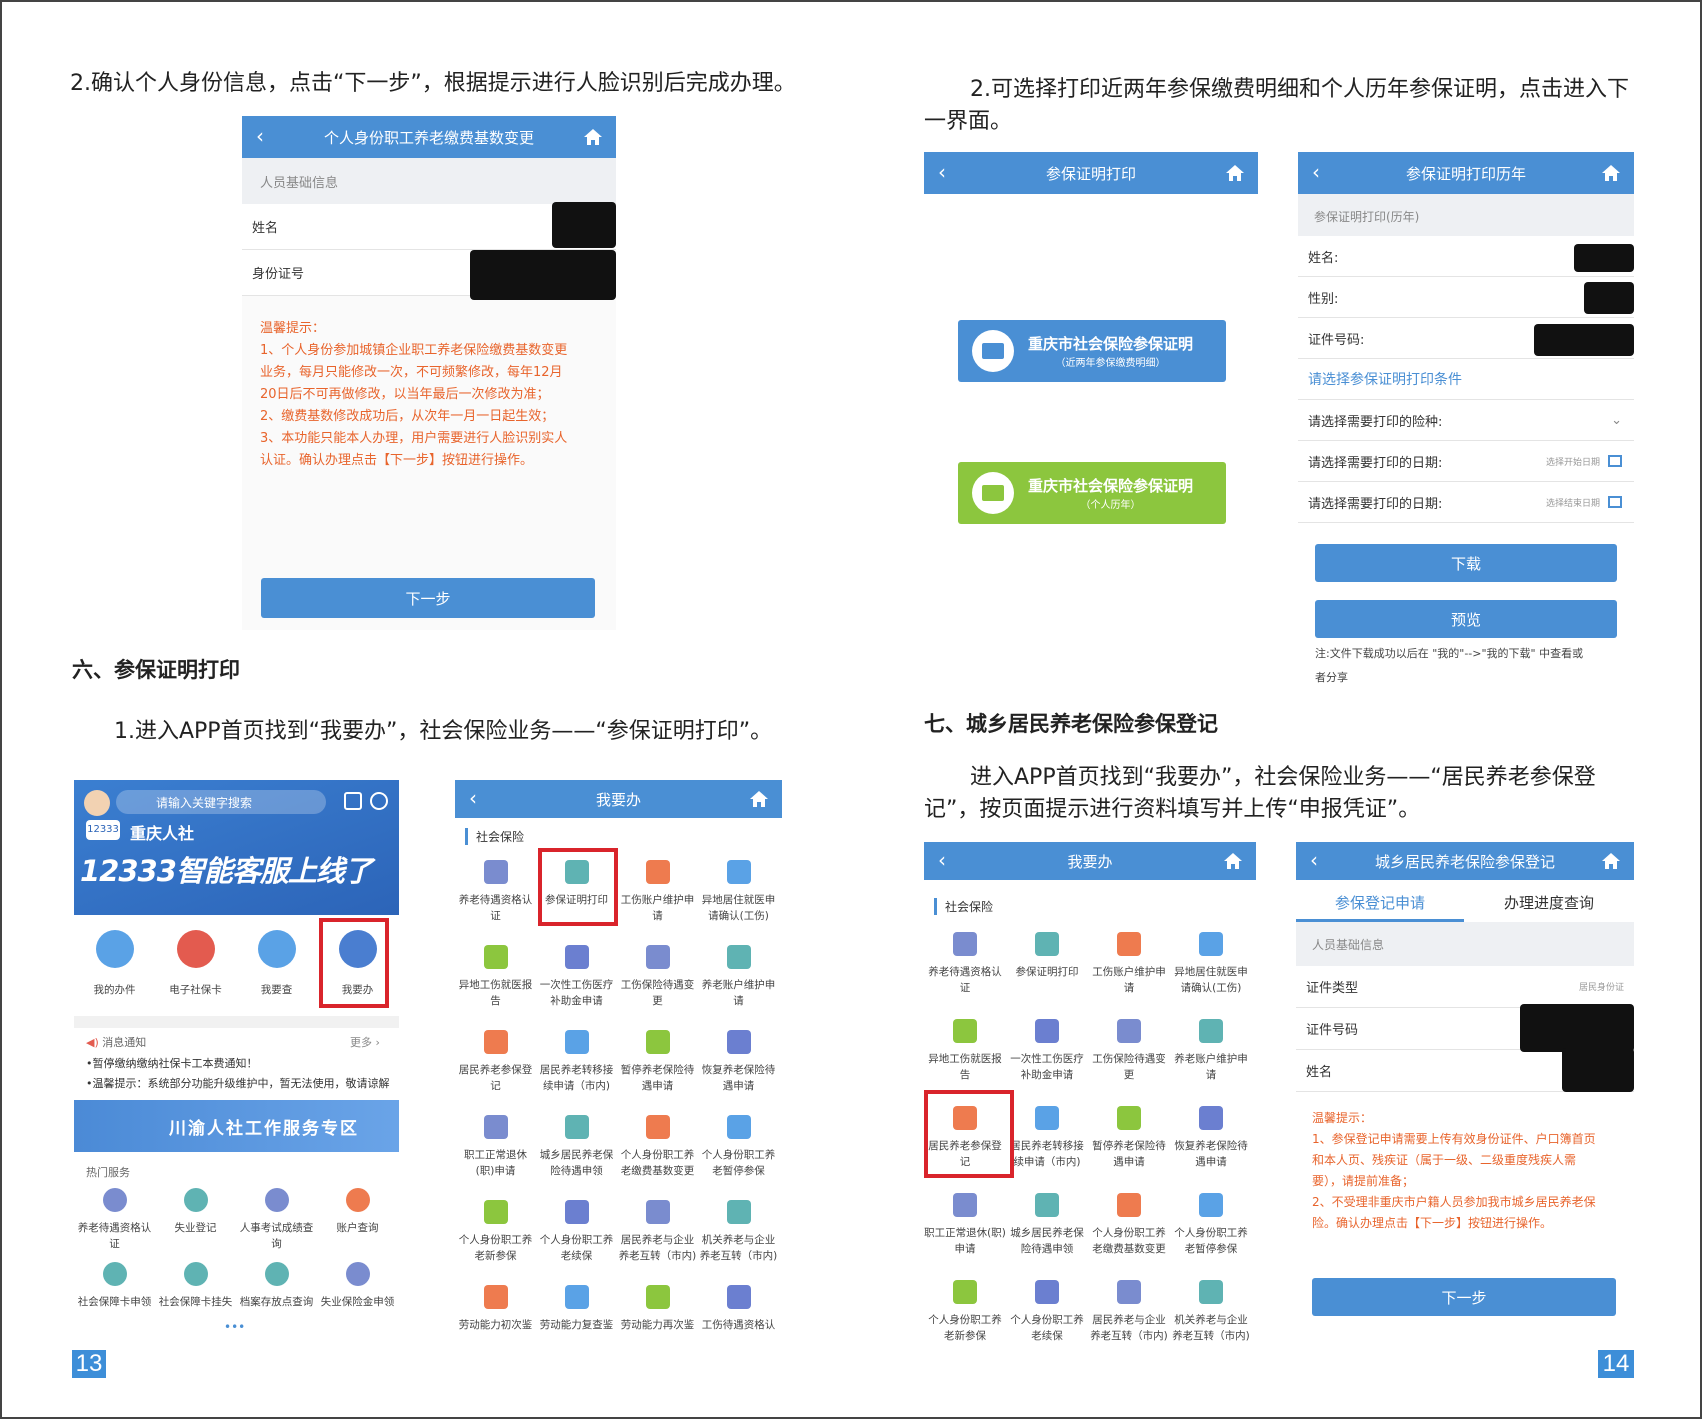  Describe the element at coordinates (495, 1072) in the screenshot. I see `service-item: 居民养老参保登记` at that location.